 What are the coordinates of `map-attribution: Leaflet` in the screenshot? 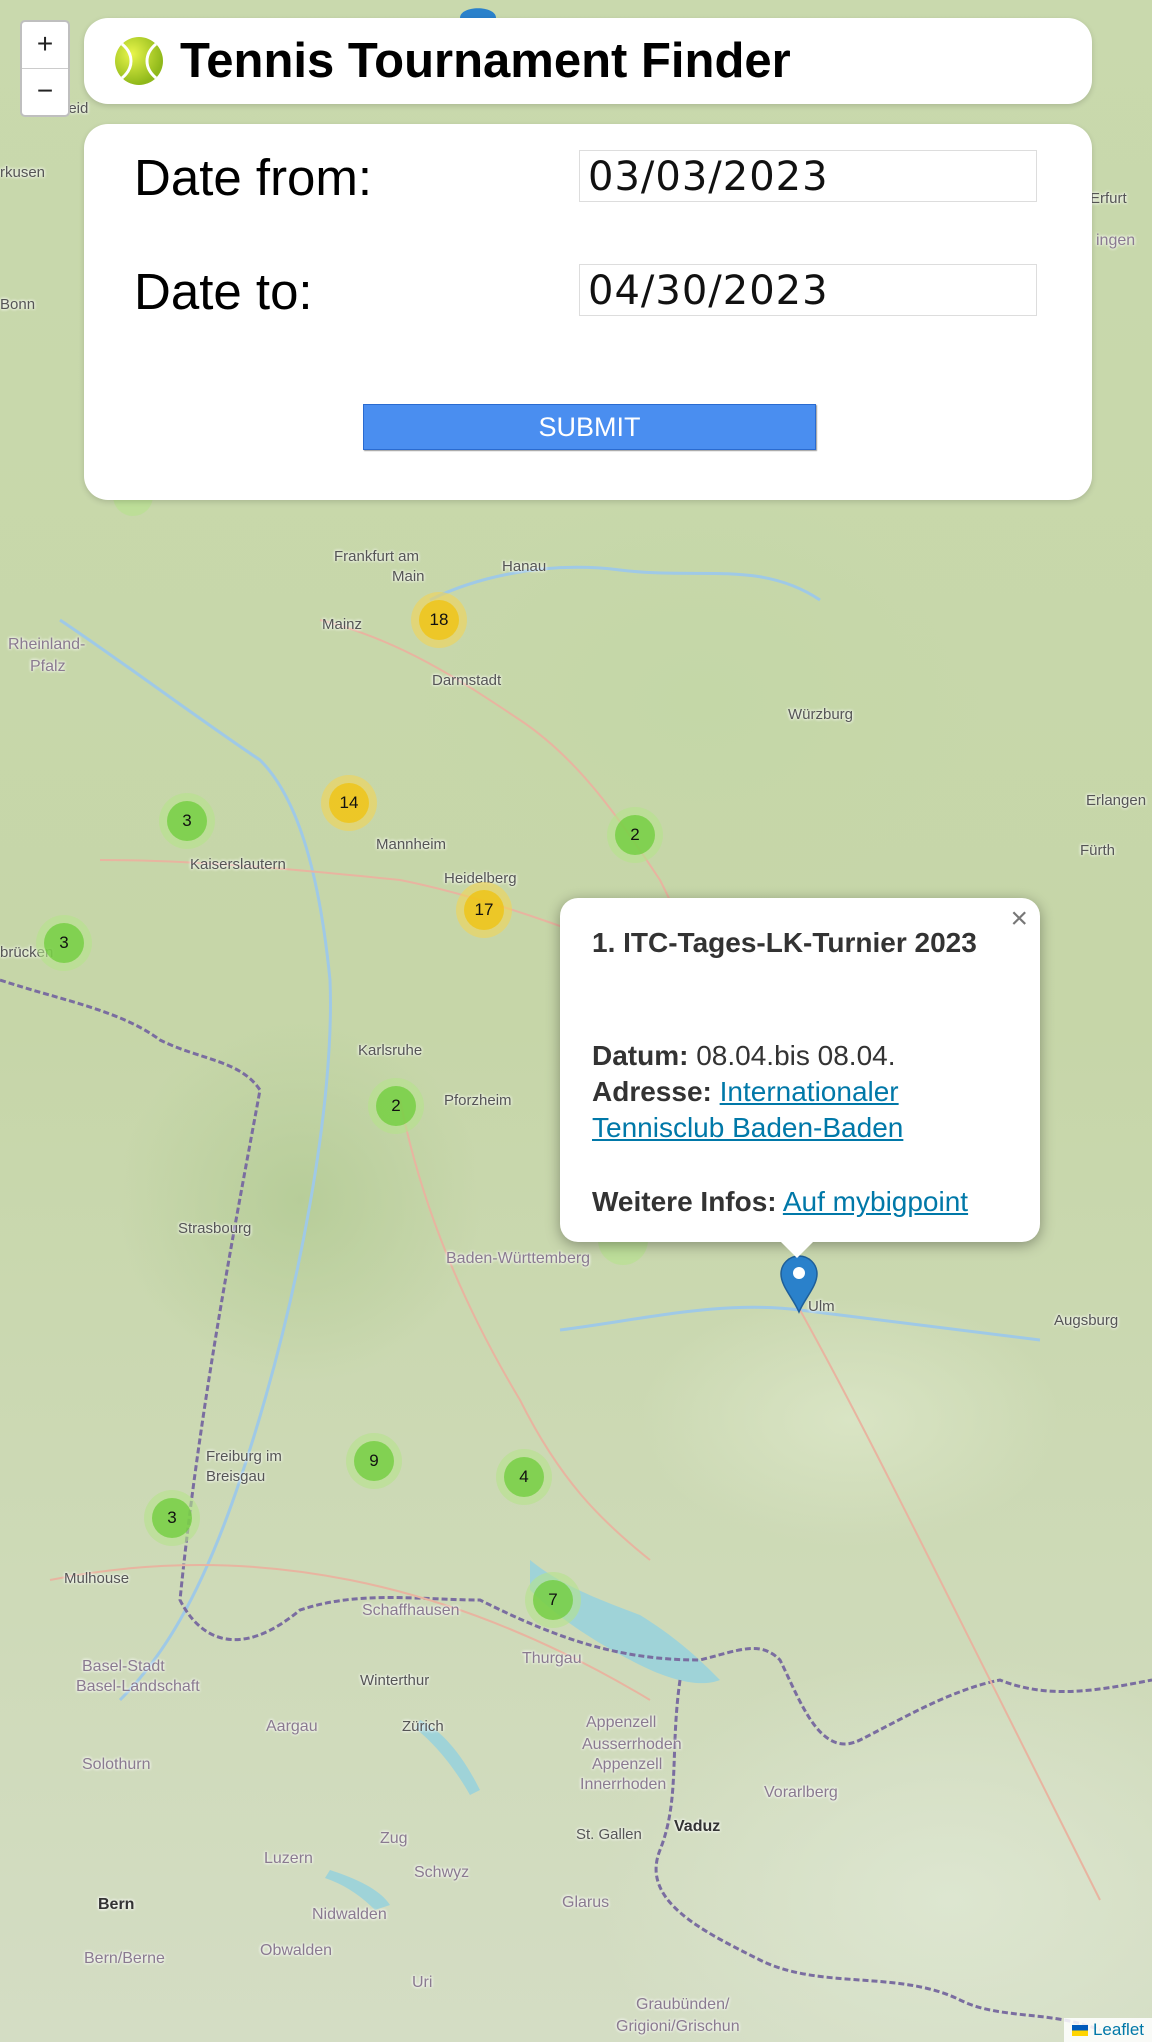 It's located at (1108, 2030).